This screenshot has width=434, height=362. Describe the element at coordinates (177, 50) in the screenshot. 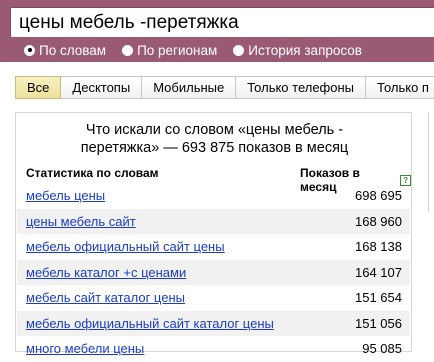

I see `radio-label: По регионам` at that location.